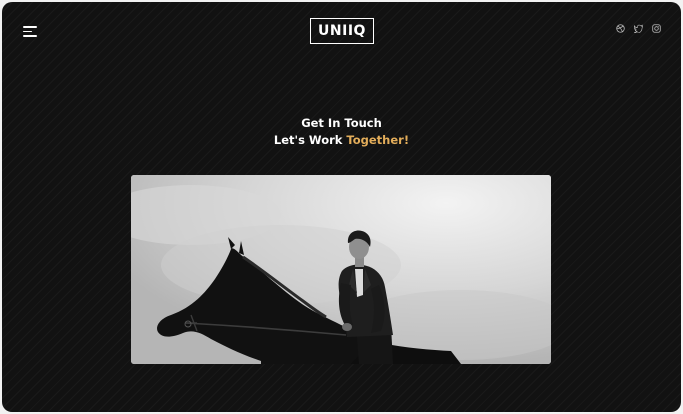 The width and height of the screenshot is (683, 414). What do you see at coordinates (620, 28) in the screenshot?
I see `dribbble-icon` at bounding box center [620, 28].